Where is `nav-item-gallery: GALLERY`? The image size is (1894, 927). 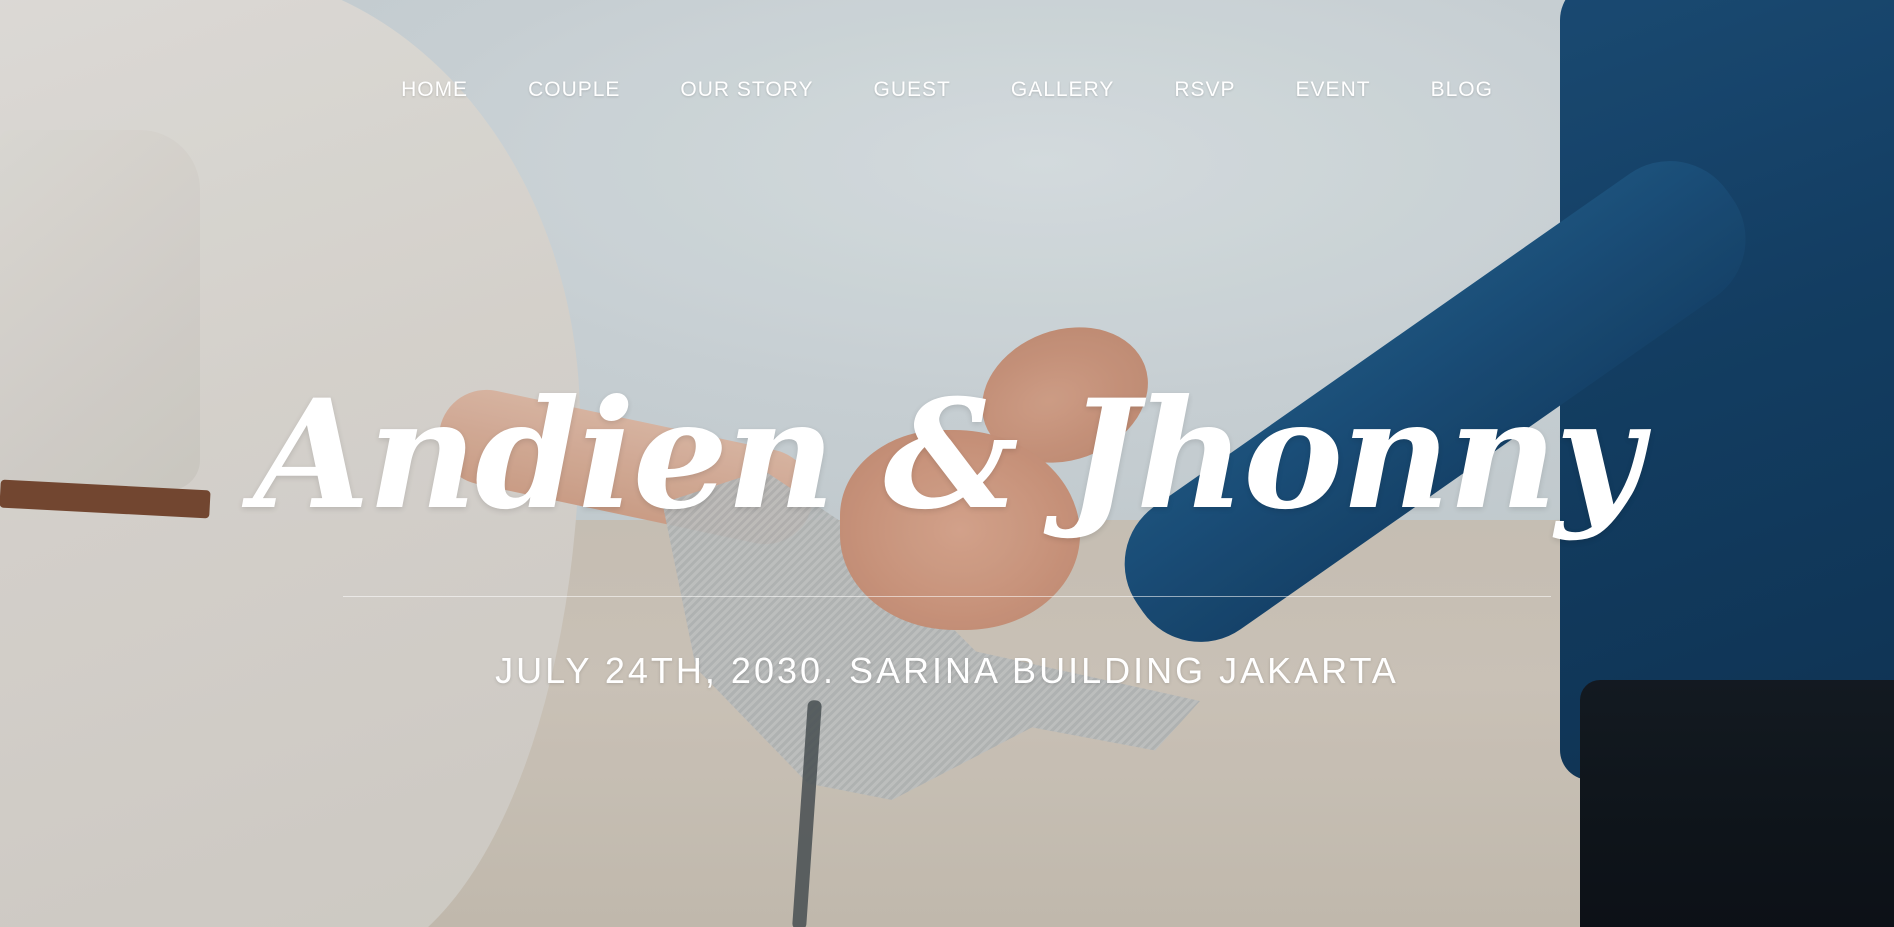
nav-item-gallery: GALLERY is located at coordinates (1063, 90).